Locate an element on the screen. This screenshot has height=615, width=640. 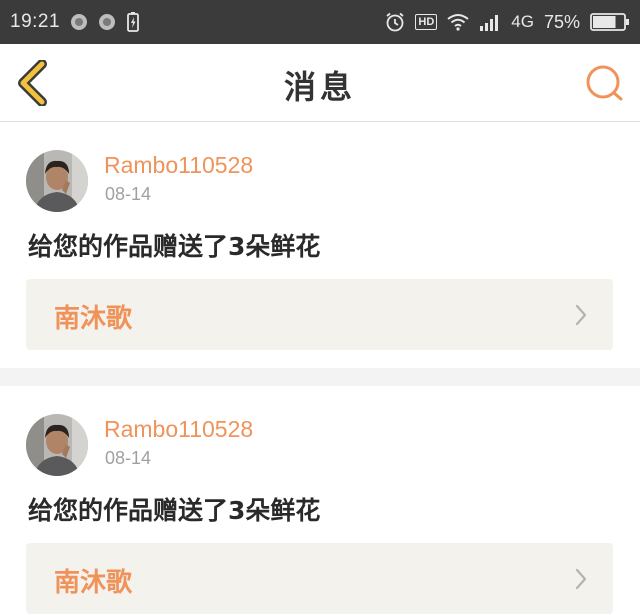
page-title: 消息 is located at coordinates (319, 87).